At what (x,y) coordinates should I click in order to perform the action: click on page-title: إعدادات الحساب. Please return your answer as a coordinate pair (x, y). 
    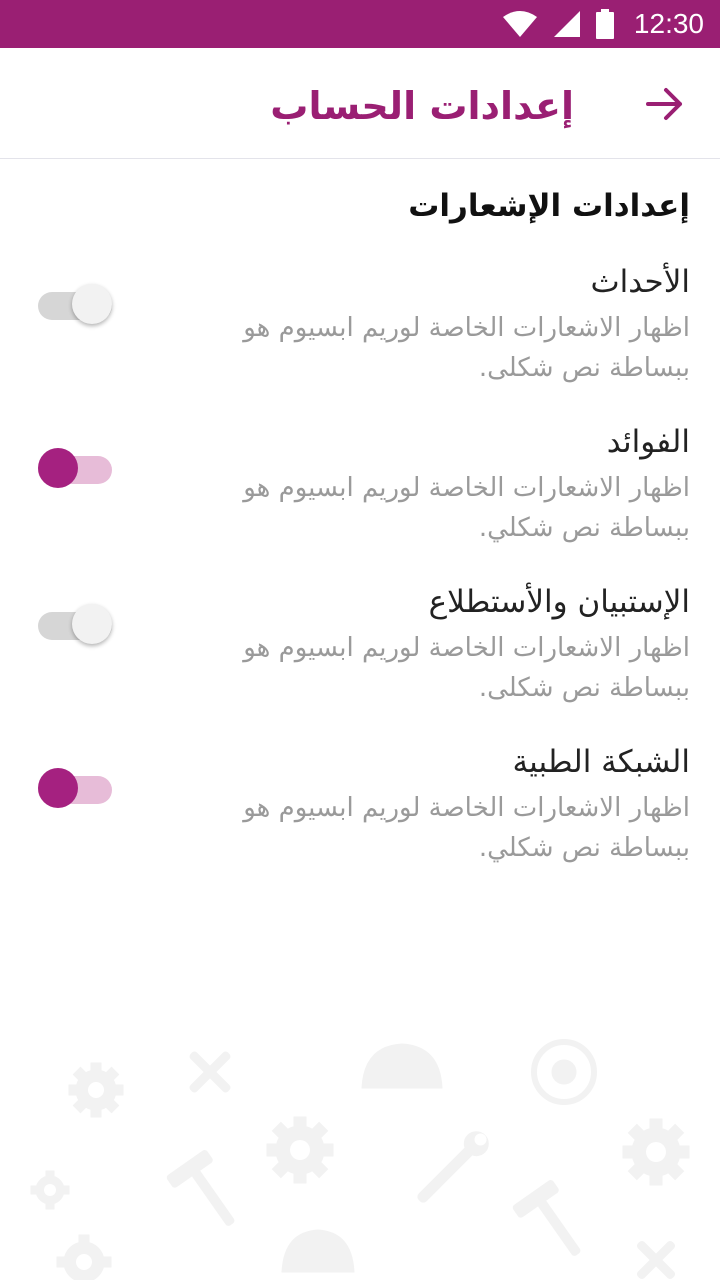
    Looking at the image, I should click on (422, 106).